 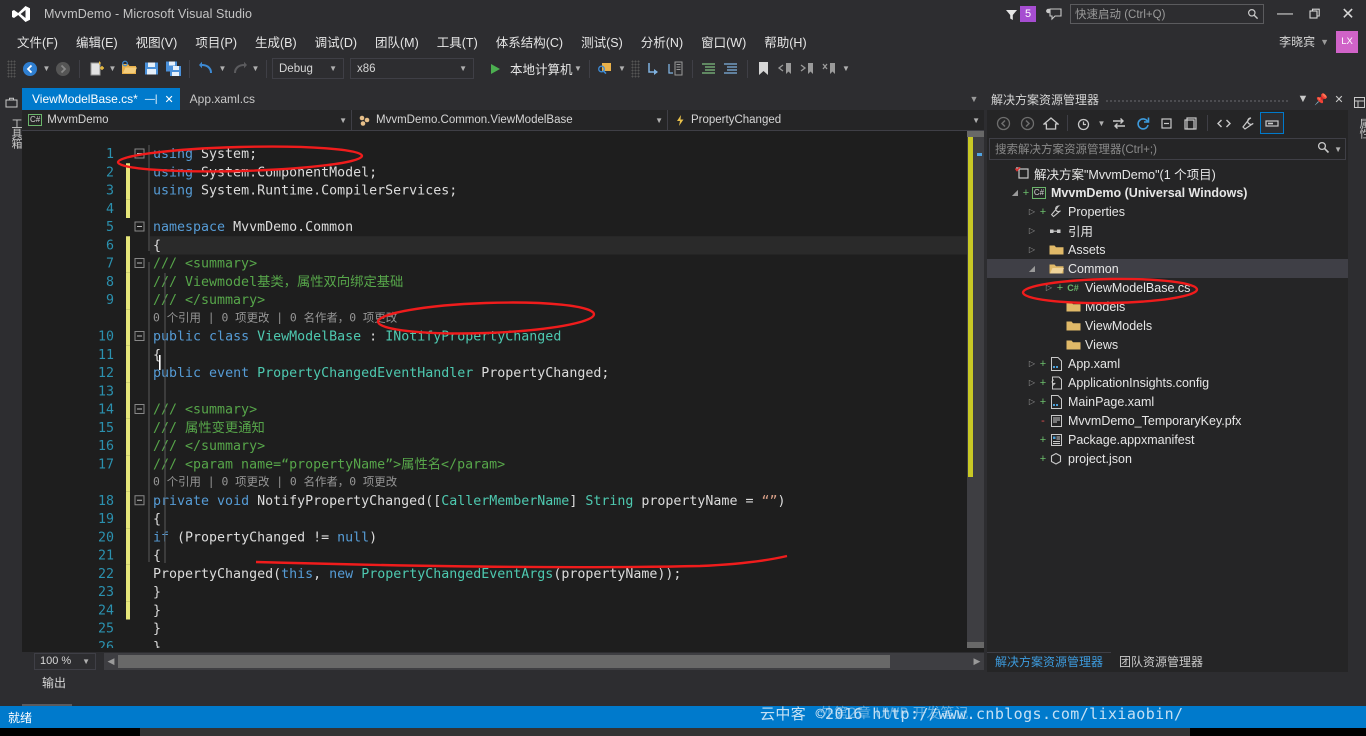 What do you see at coordinates (276, 41) in the screenshot?
I see `menu-build: 生成(B)` at bounding box center [276, 41].